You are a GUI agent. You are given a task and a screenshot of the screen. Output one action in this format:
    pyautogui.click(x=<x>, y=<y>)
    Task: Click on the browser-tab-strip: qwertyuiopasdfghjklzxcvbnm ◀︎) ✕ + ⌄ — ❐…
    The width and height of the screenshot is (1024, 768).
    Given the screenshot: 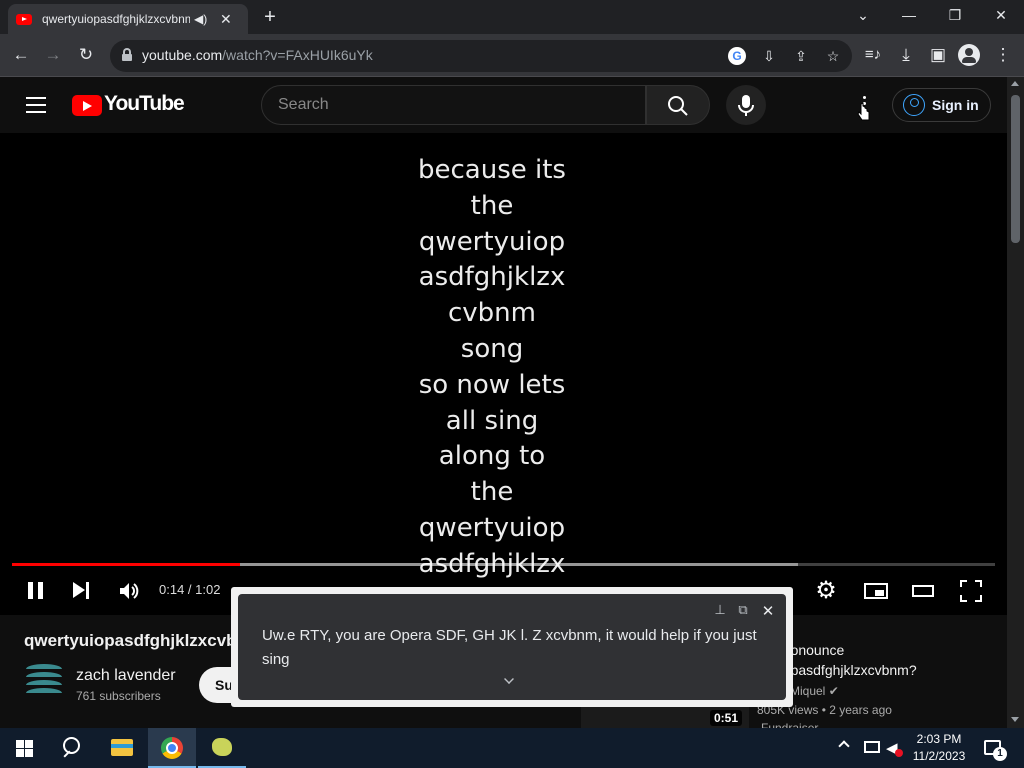 What is the action you would take?
    pyautogui.click(x=512, y=17)
    